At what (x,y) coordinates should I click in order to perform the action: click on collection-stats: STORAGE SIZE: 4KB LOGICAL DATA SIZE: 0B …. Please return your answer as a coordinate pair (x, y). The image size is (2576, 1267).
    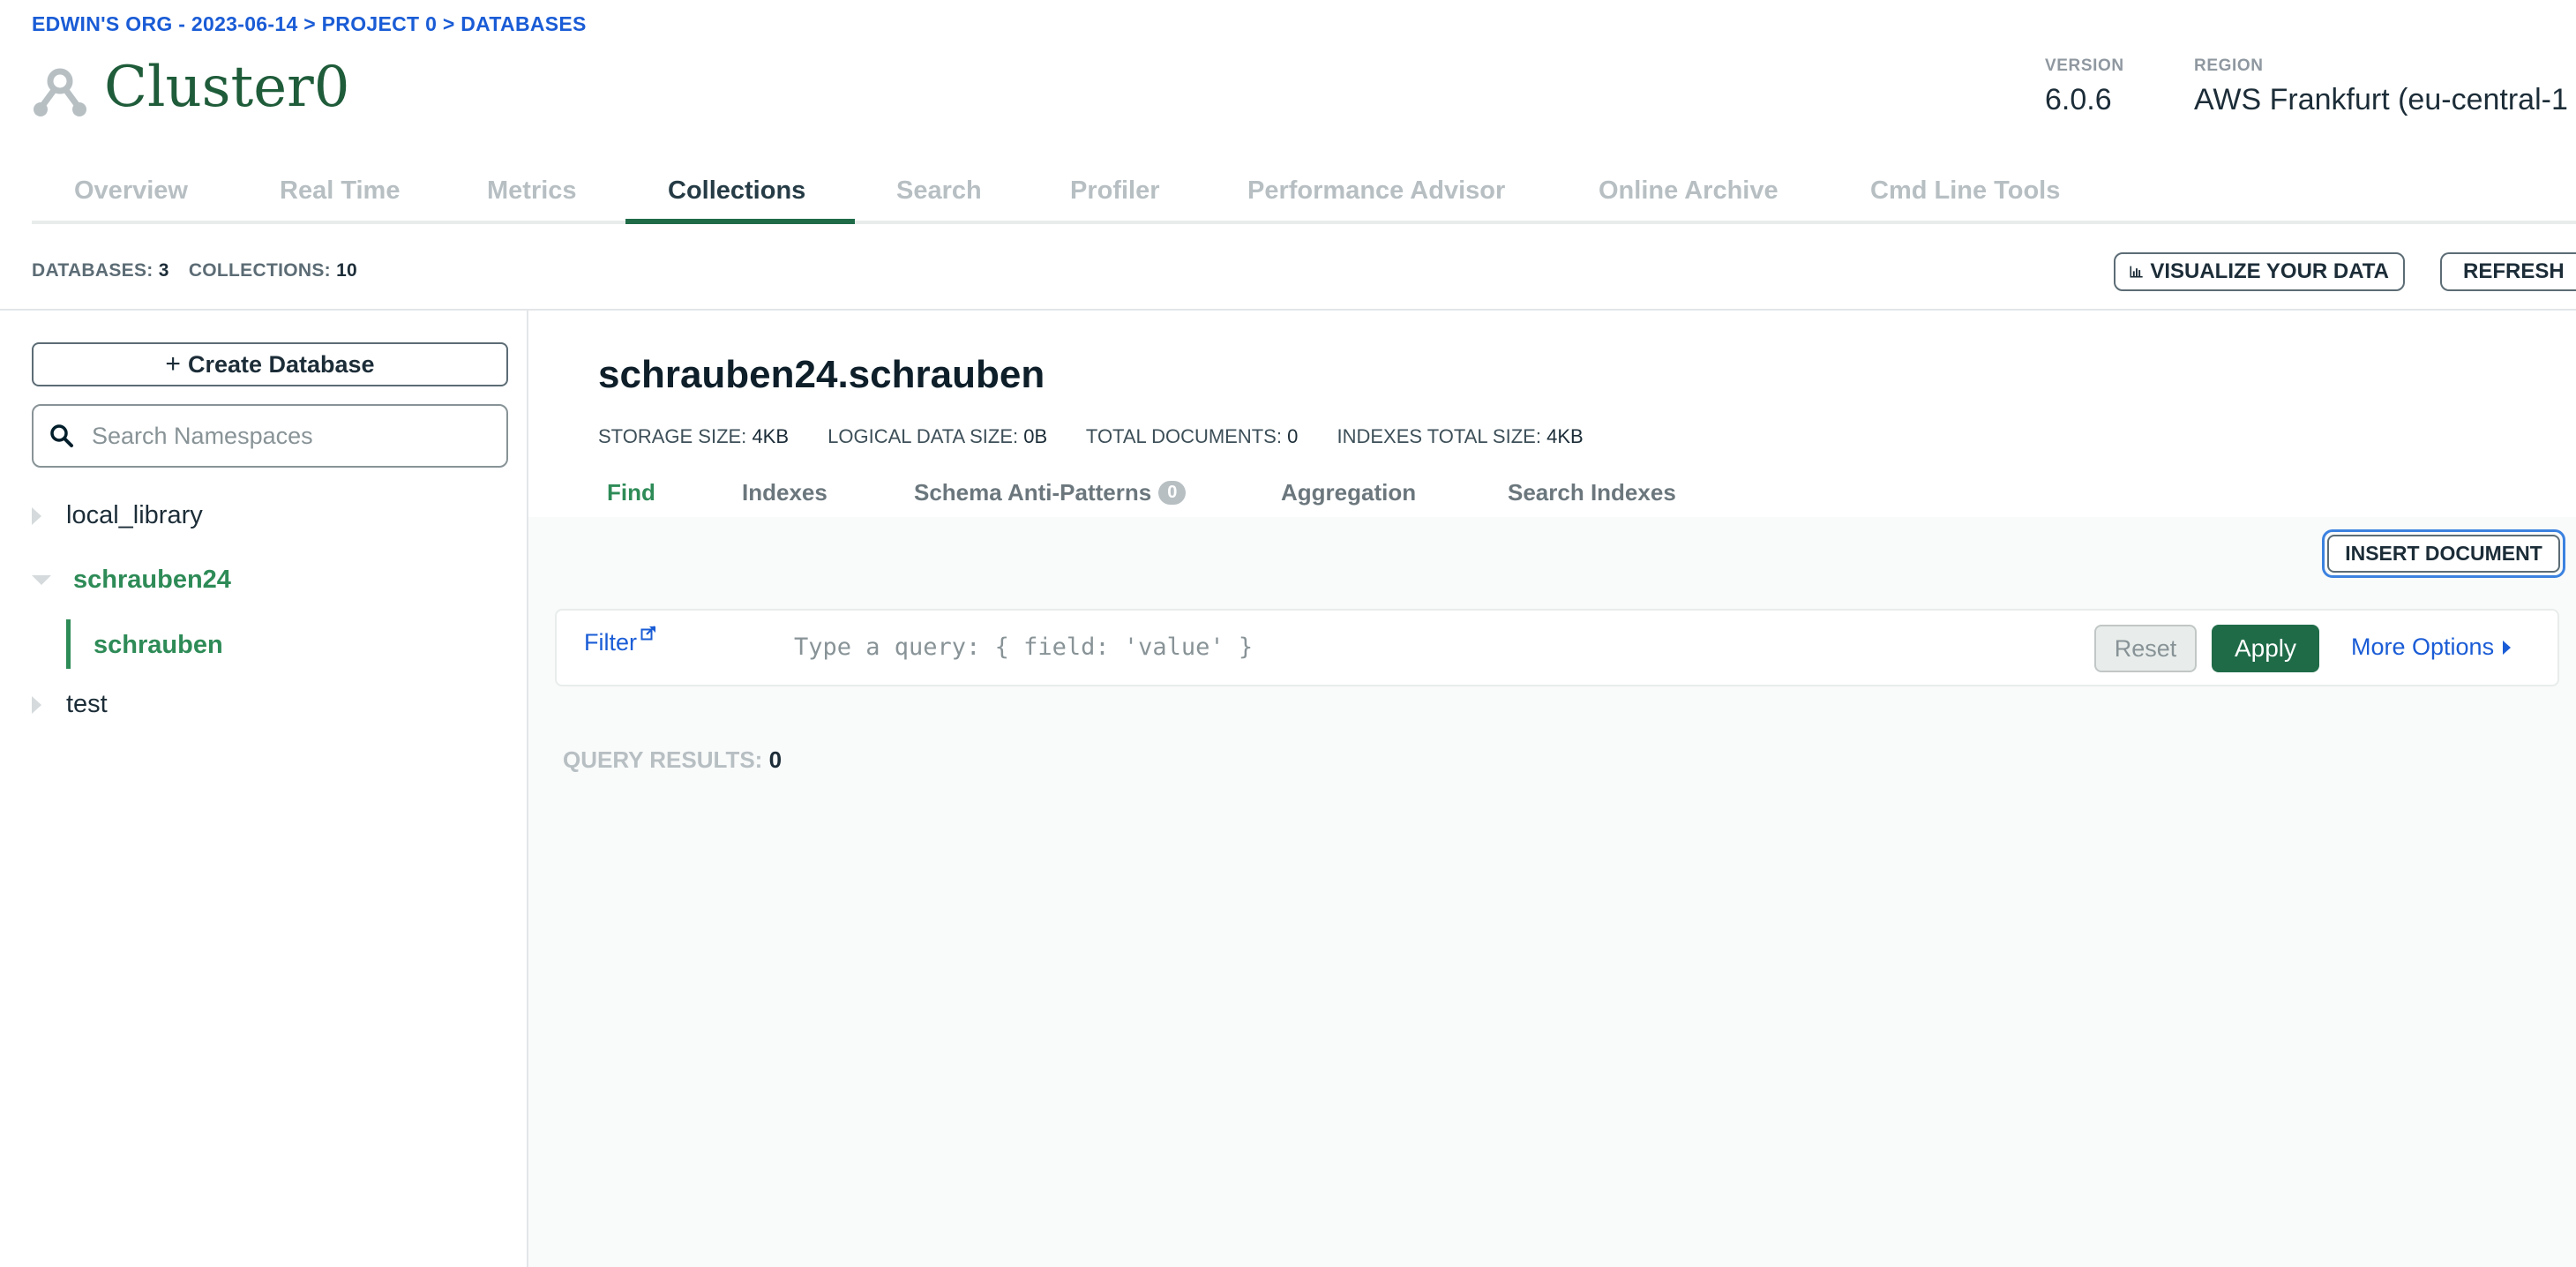
    Looking at the image, I should click on (1107, 436).